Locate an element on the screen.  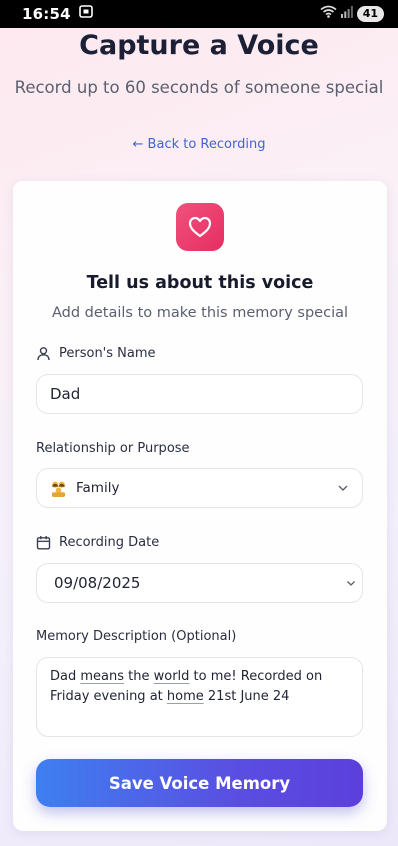
page-title: Capture a Voice is located at coordinates (199, 45).